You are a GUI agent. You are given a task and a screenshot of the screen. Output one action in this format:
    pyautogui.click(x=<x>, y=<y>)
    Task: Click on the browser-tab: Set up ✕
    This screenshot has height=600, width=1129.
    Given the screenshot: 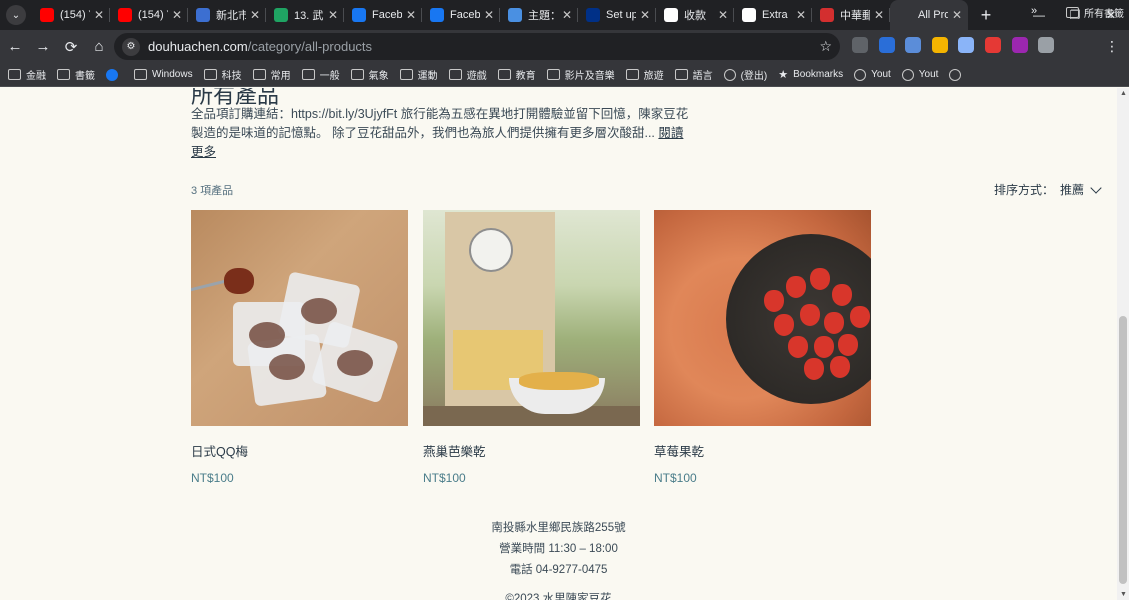 What is the action you would take?
    pyautogui.click(x=617, y=15)
    